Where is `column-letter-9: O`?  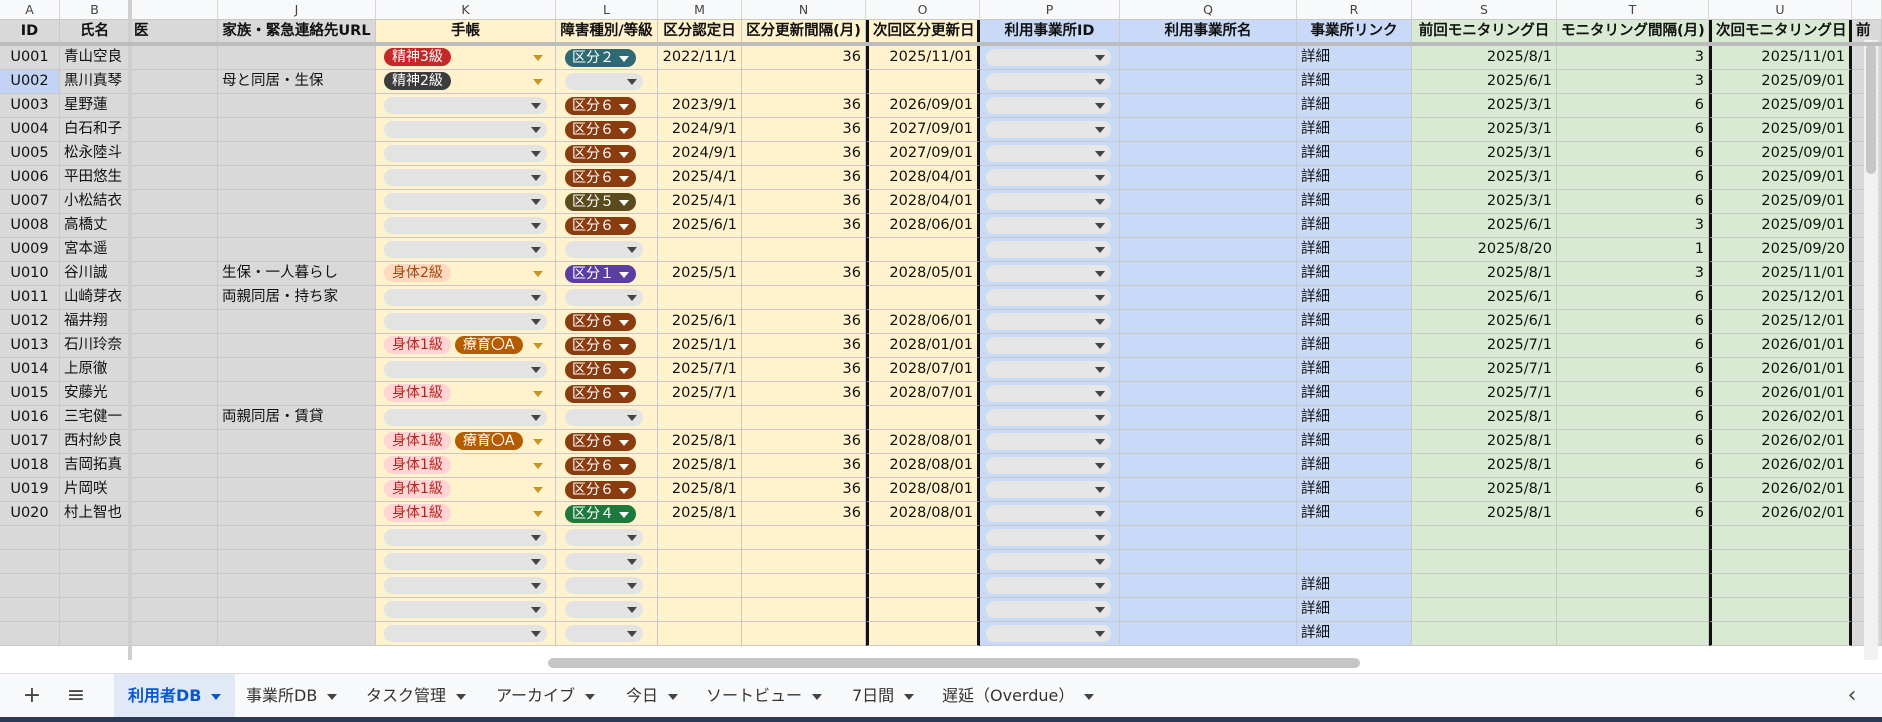 column-letter-9: O is located at coordinates (923, 10).